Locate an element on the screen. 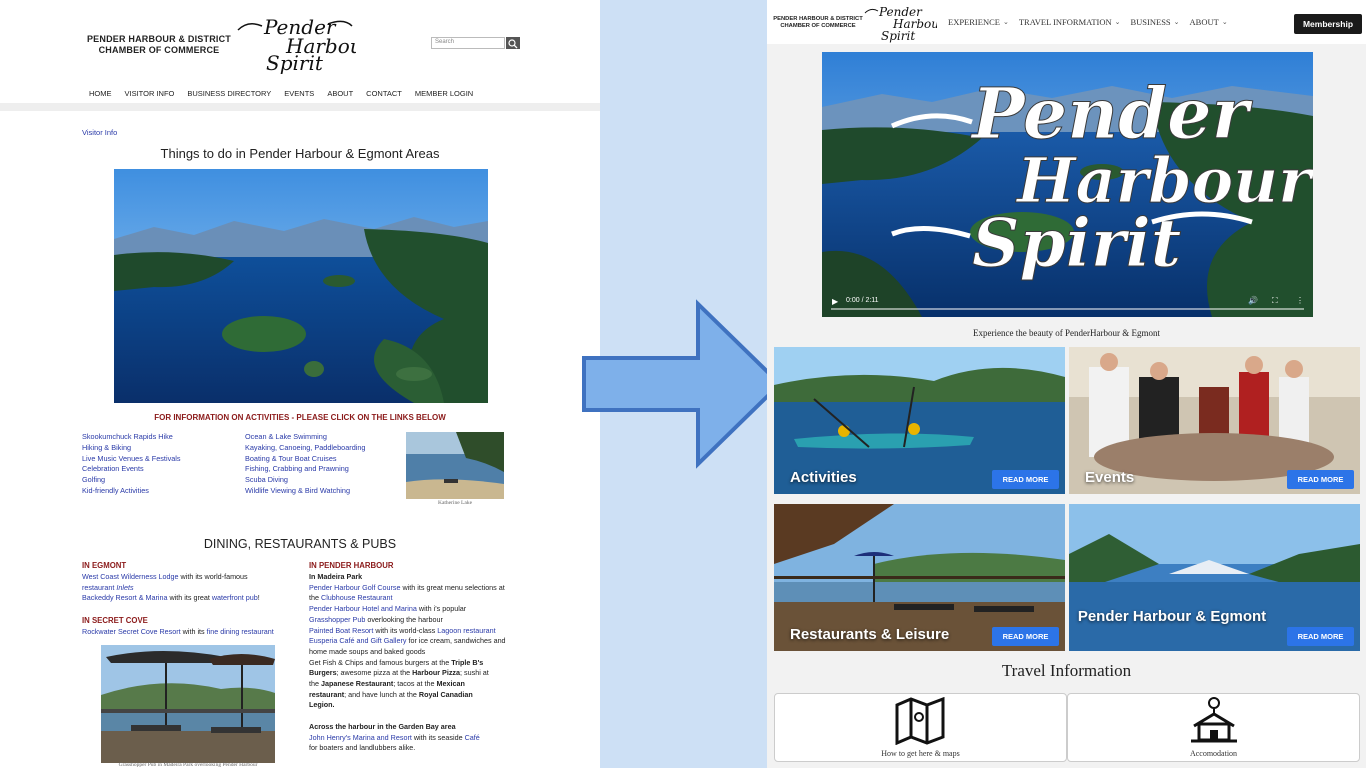 This screenshot has width=1366, height=768. volume-icon: 🔊 is located at coordinates (1253, 300).